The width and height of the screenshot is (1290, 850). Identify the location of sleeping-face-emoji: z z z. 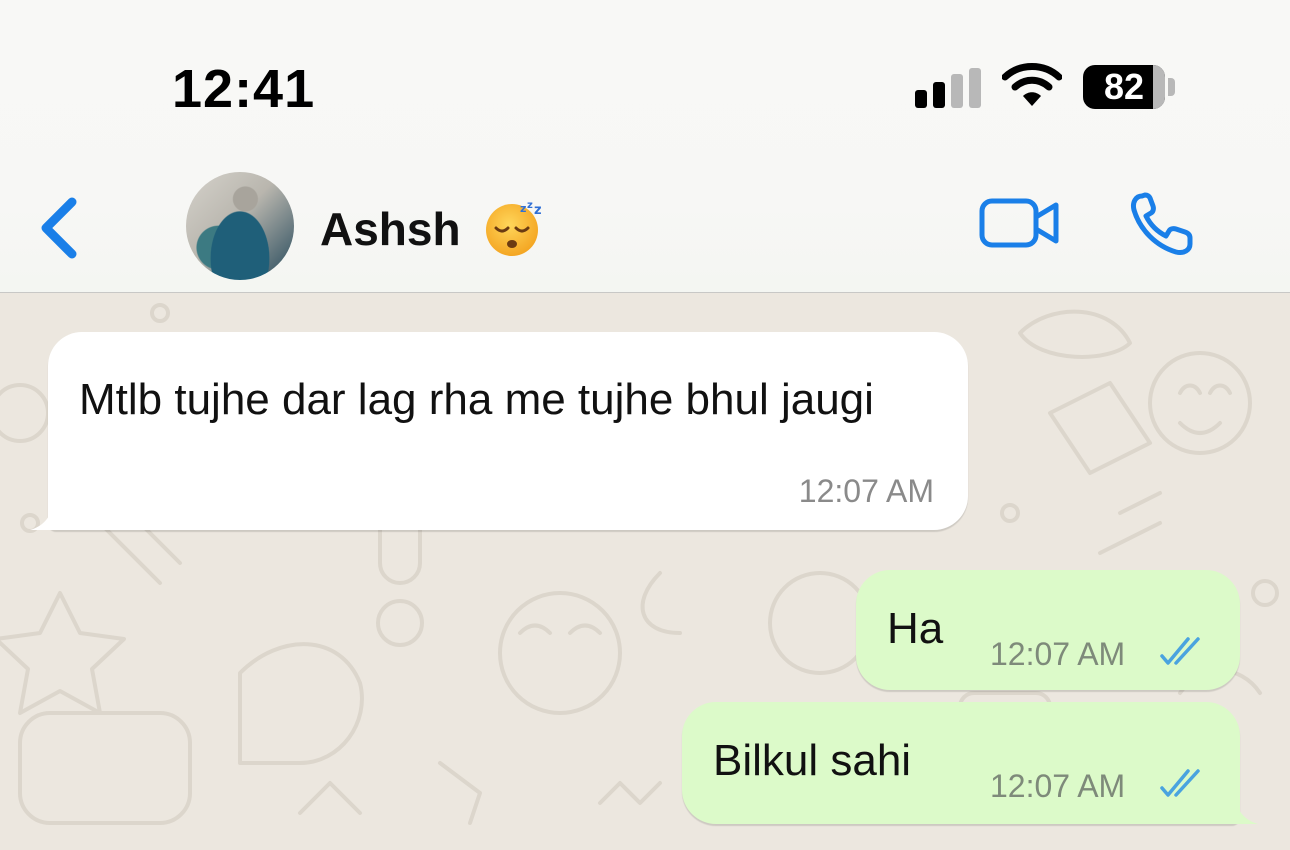
(514, 228).